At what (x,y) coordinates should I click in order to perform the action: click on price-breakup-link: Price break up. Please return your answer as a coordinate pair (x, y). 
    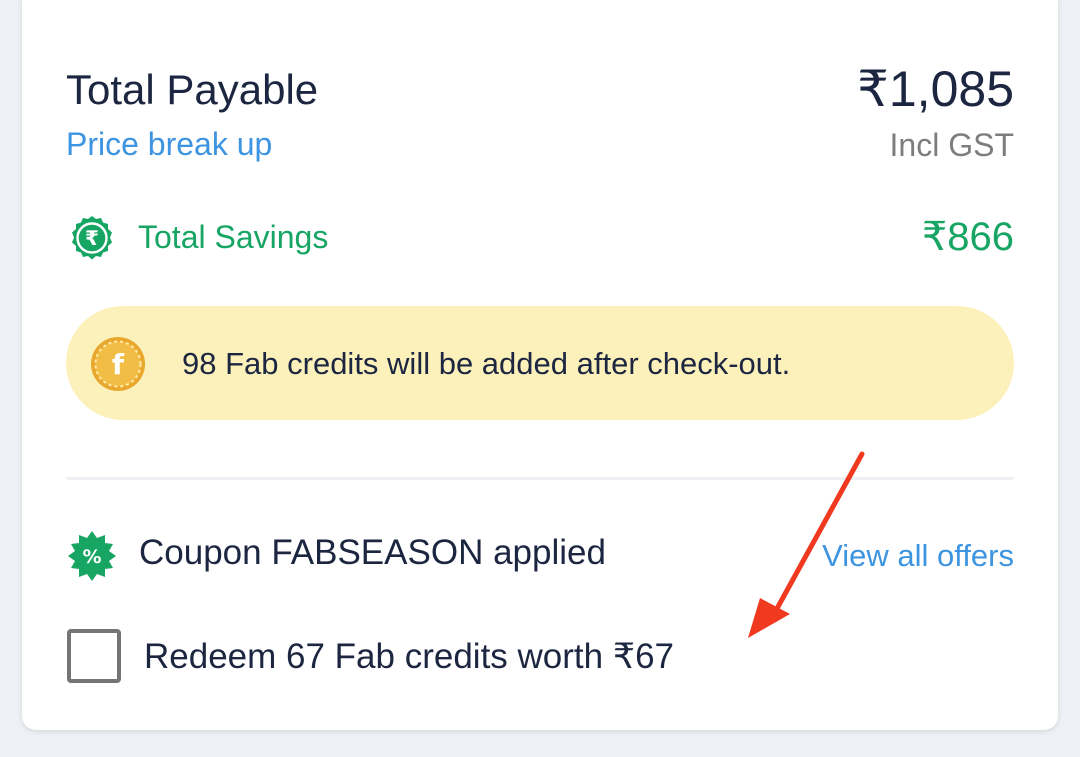
    Looking at the image, I should click on (169, 144).